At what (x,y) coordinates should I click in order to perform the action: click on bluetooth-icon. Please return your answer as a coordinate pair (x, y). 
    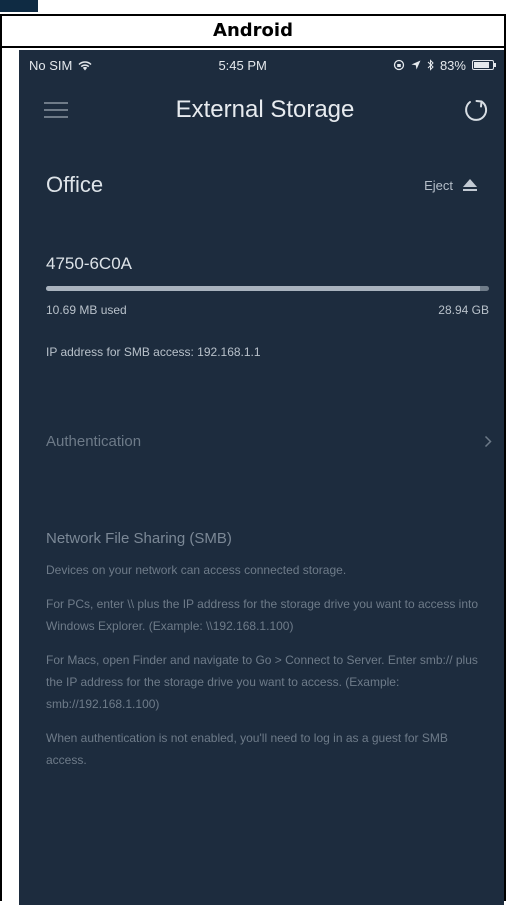
    Looking at the image, I should click on (430, 65).